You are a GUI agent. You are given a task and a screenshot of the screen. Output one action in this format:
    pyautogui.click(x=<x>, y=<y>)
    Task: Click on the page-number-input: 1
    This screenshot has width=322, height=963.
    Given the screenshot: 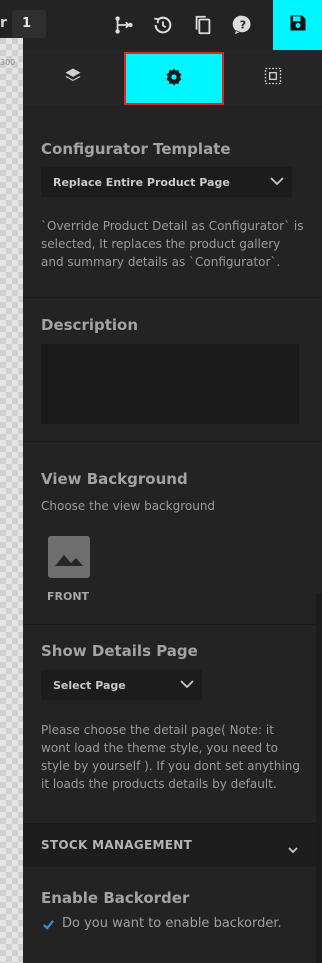 What is the action you would take?
    pyautogui.click(x=29, y=24)
    